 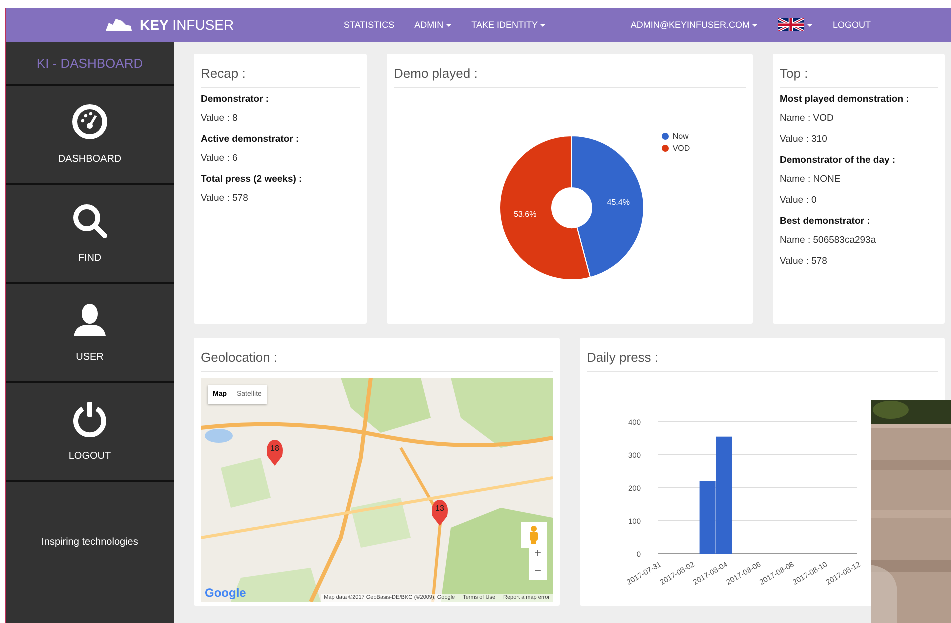 What do you see at coordinates (762, 358) in the screenshot?
I see `card-title: Daily press :` at bounding box center [762, 358].